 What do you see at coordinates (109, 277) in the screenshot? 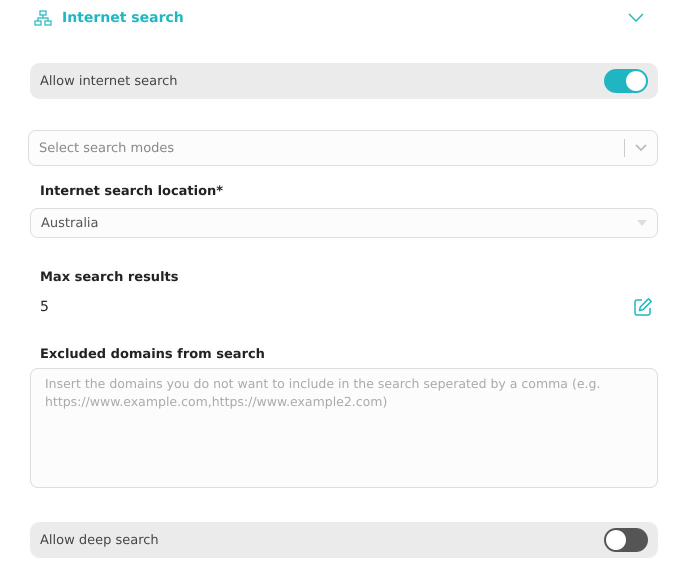
I see `field-label: Max search results` at bounding box center [109, 277].